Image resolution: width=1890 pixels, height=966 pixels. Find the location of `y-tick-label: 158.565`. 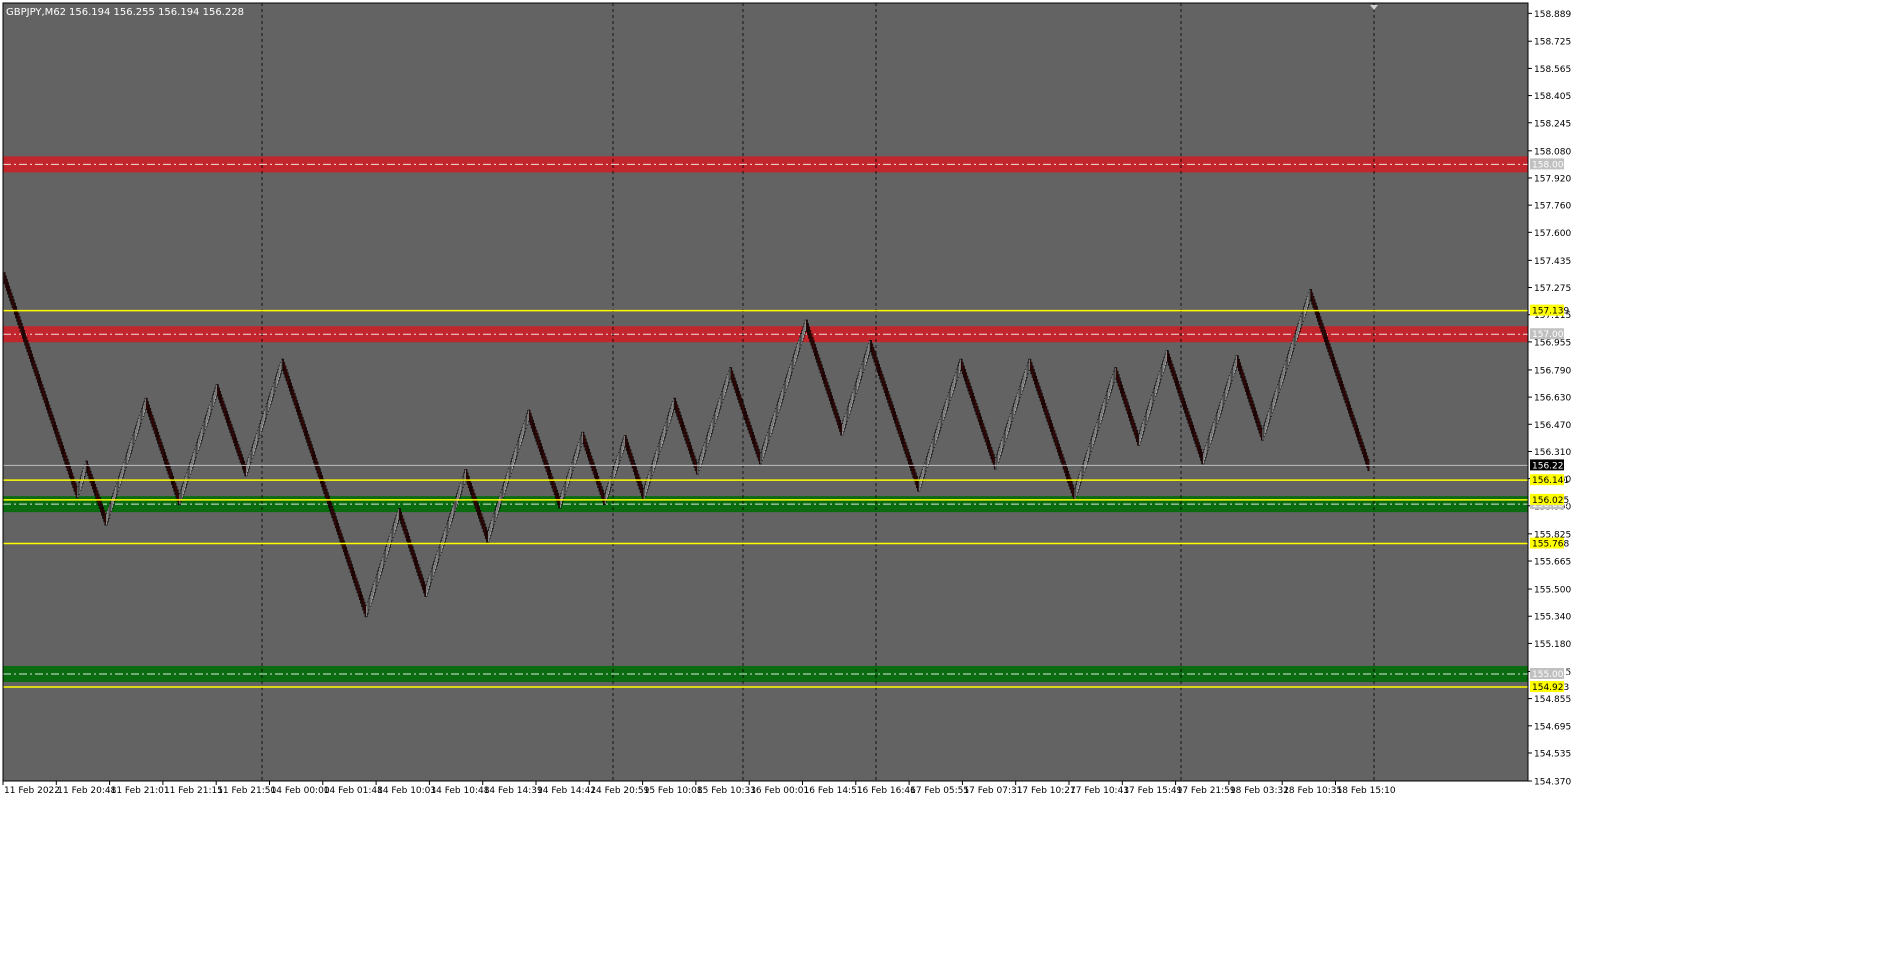

y-tick-label: 158.565 is located at coordinates (1552, 70).